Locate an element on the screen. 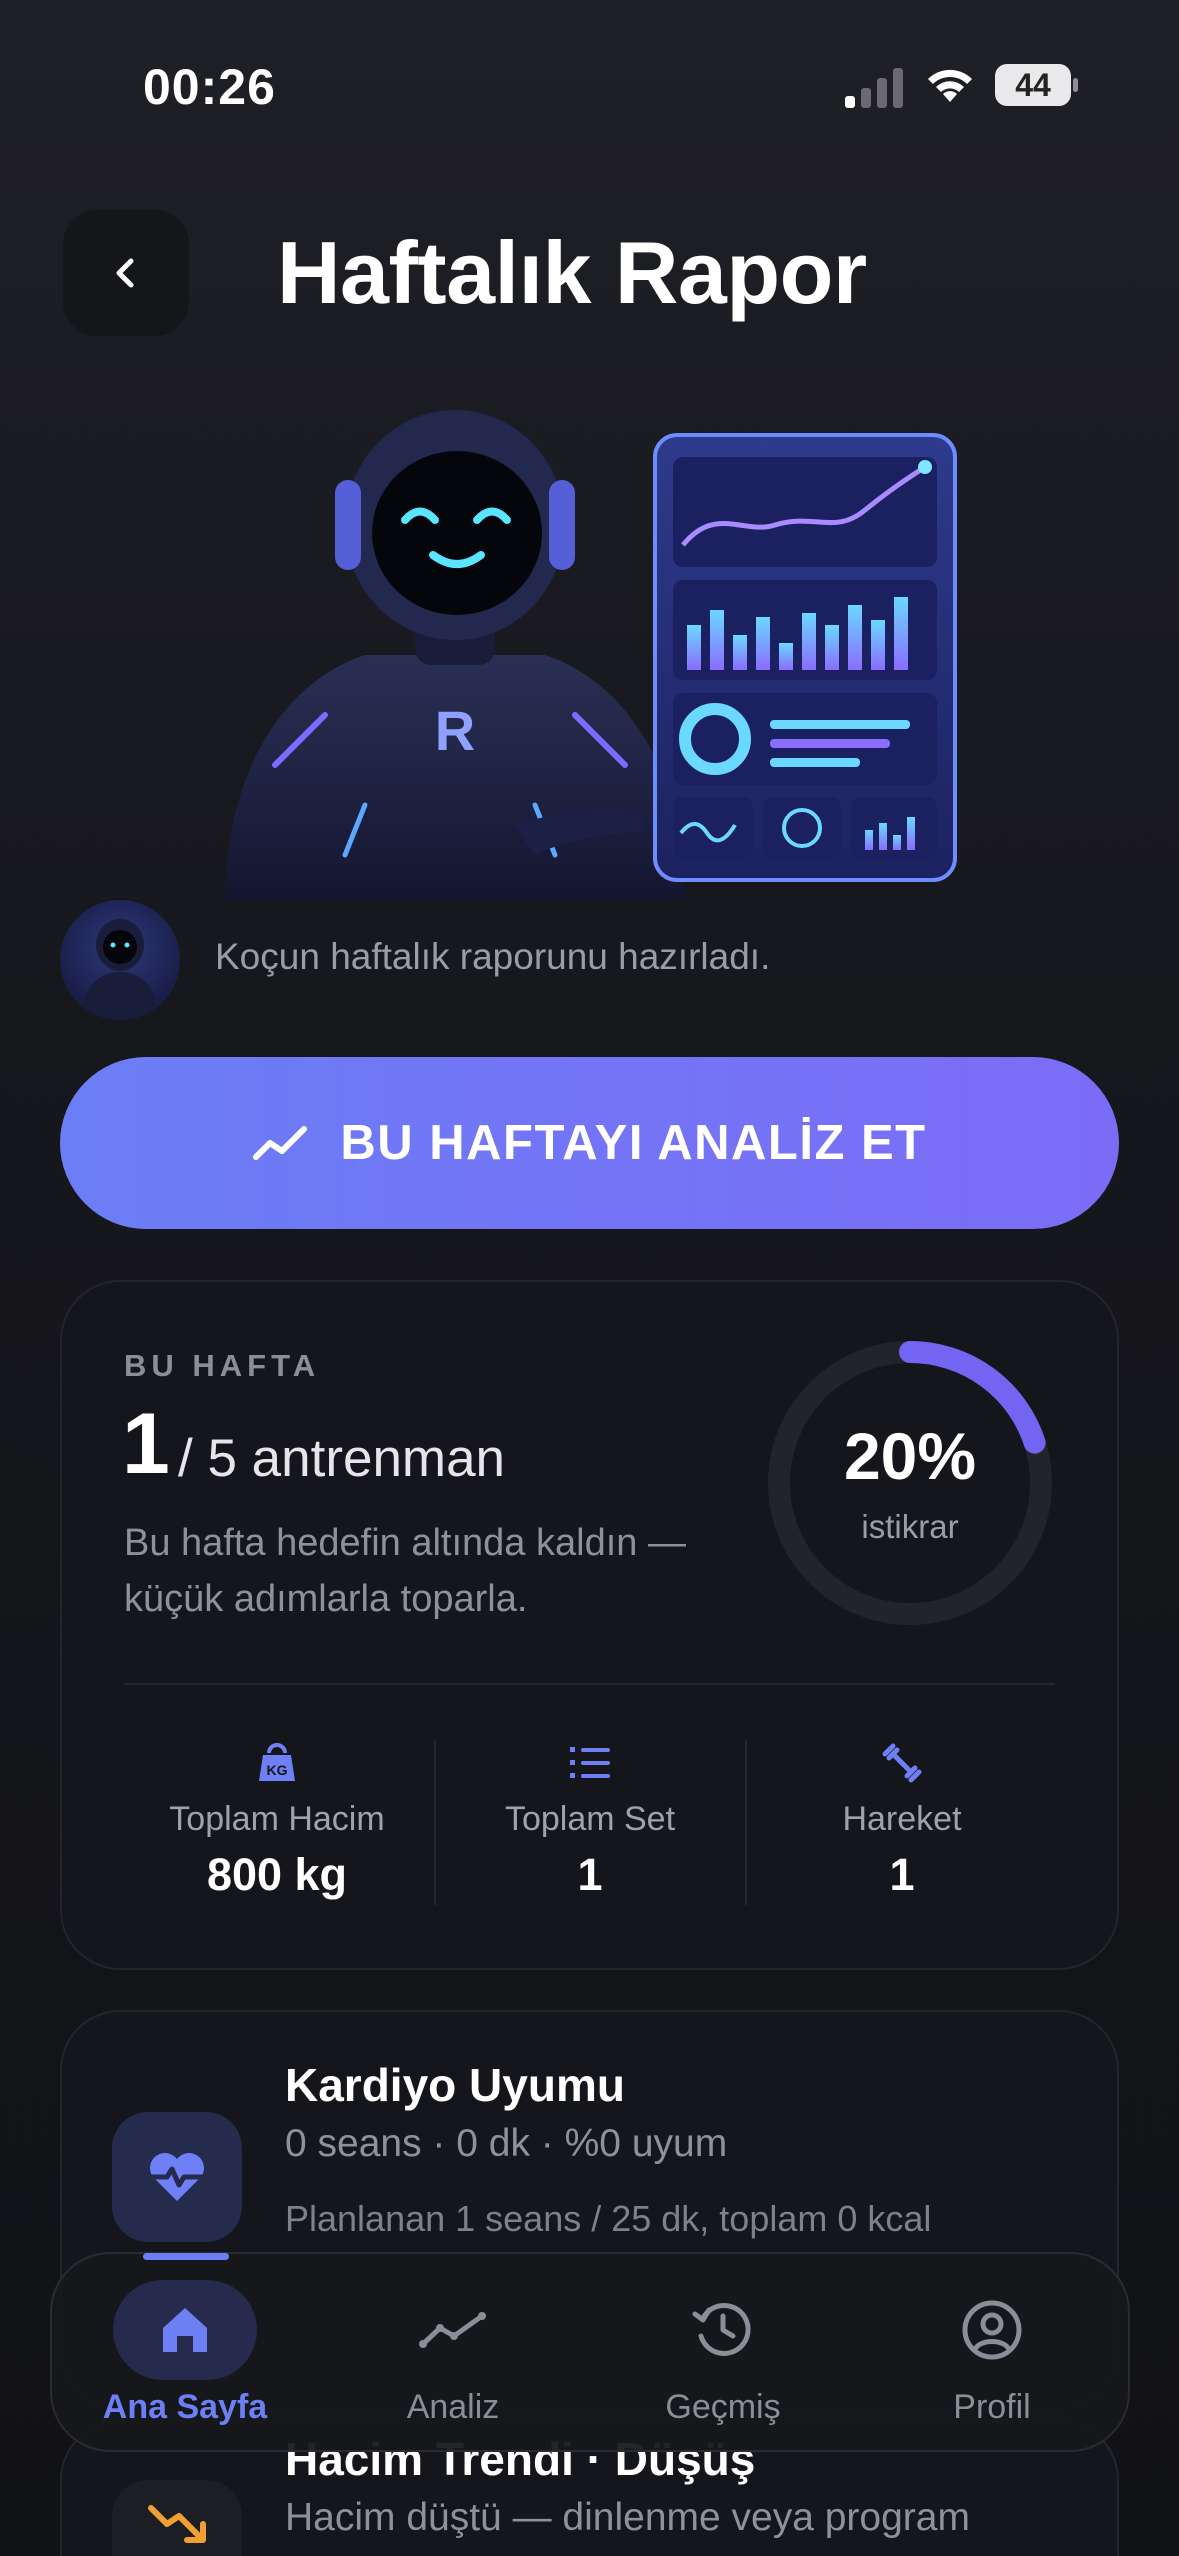 Image resolution: width=1179 pixels, height=2556 pixels. tab-home: Ana Sayfa is located at coordinates (185, 2353).